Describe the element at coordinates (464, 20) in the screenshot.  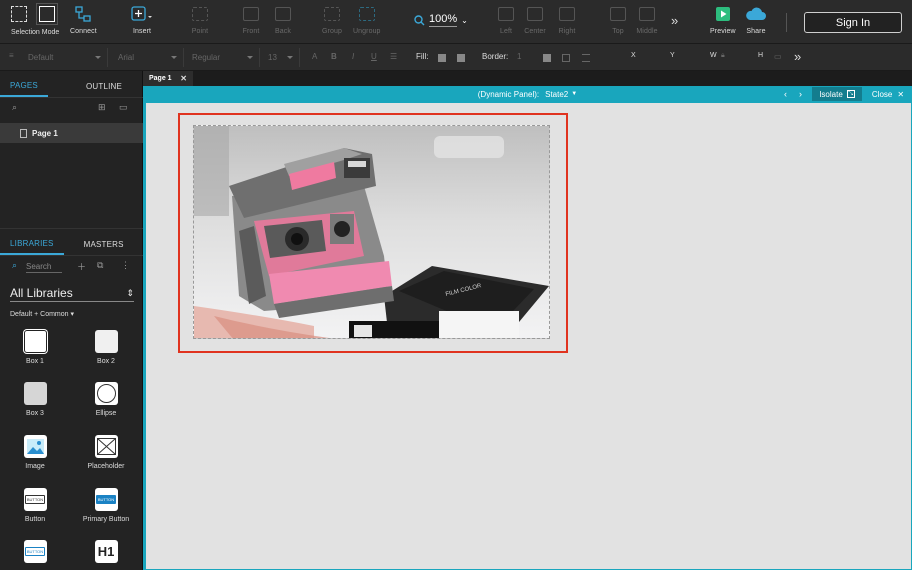
I see `chevron-down-icon: ⌄` at that location.